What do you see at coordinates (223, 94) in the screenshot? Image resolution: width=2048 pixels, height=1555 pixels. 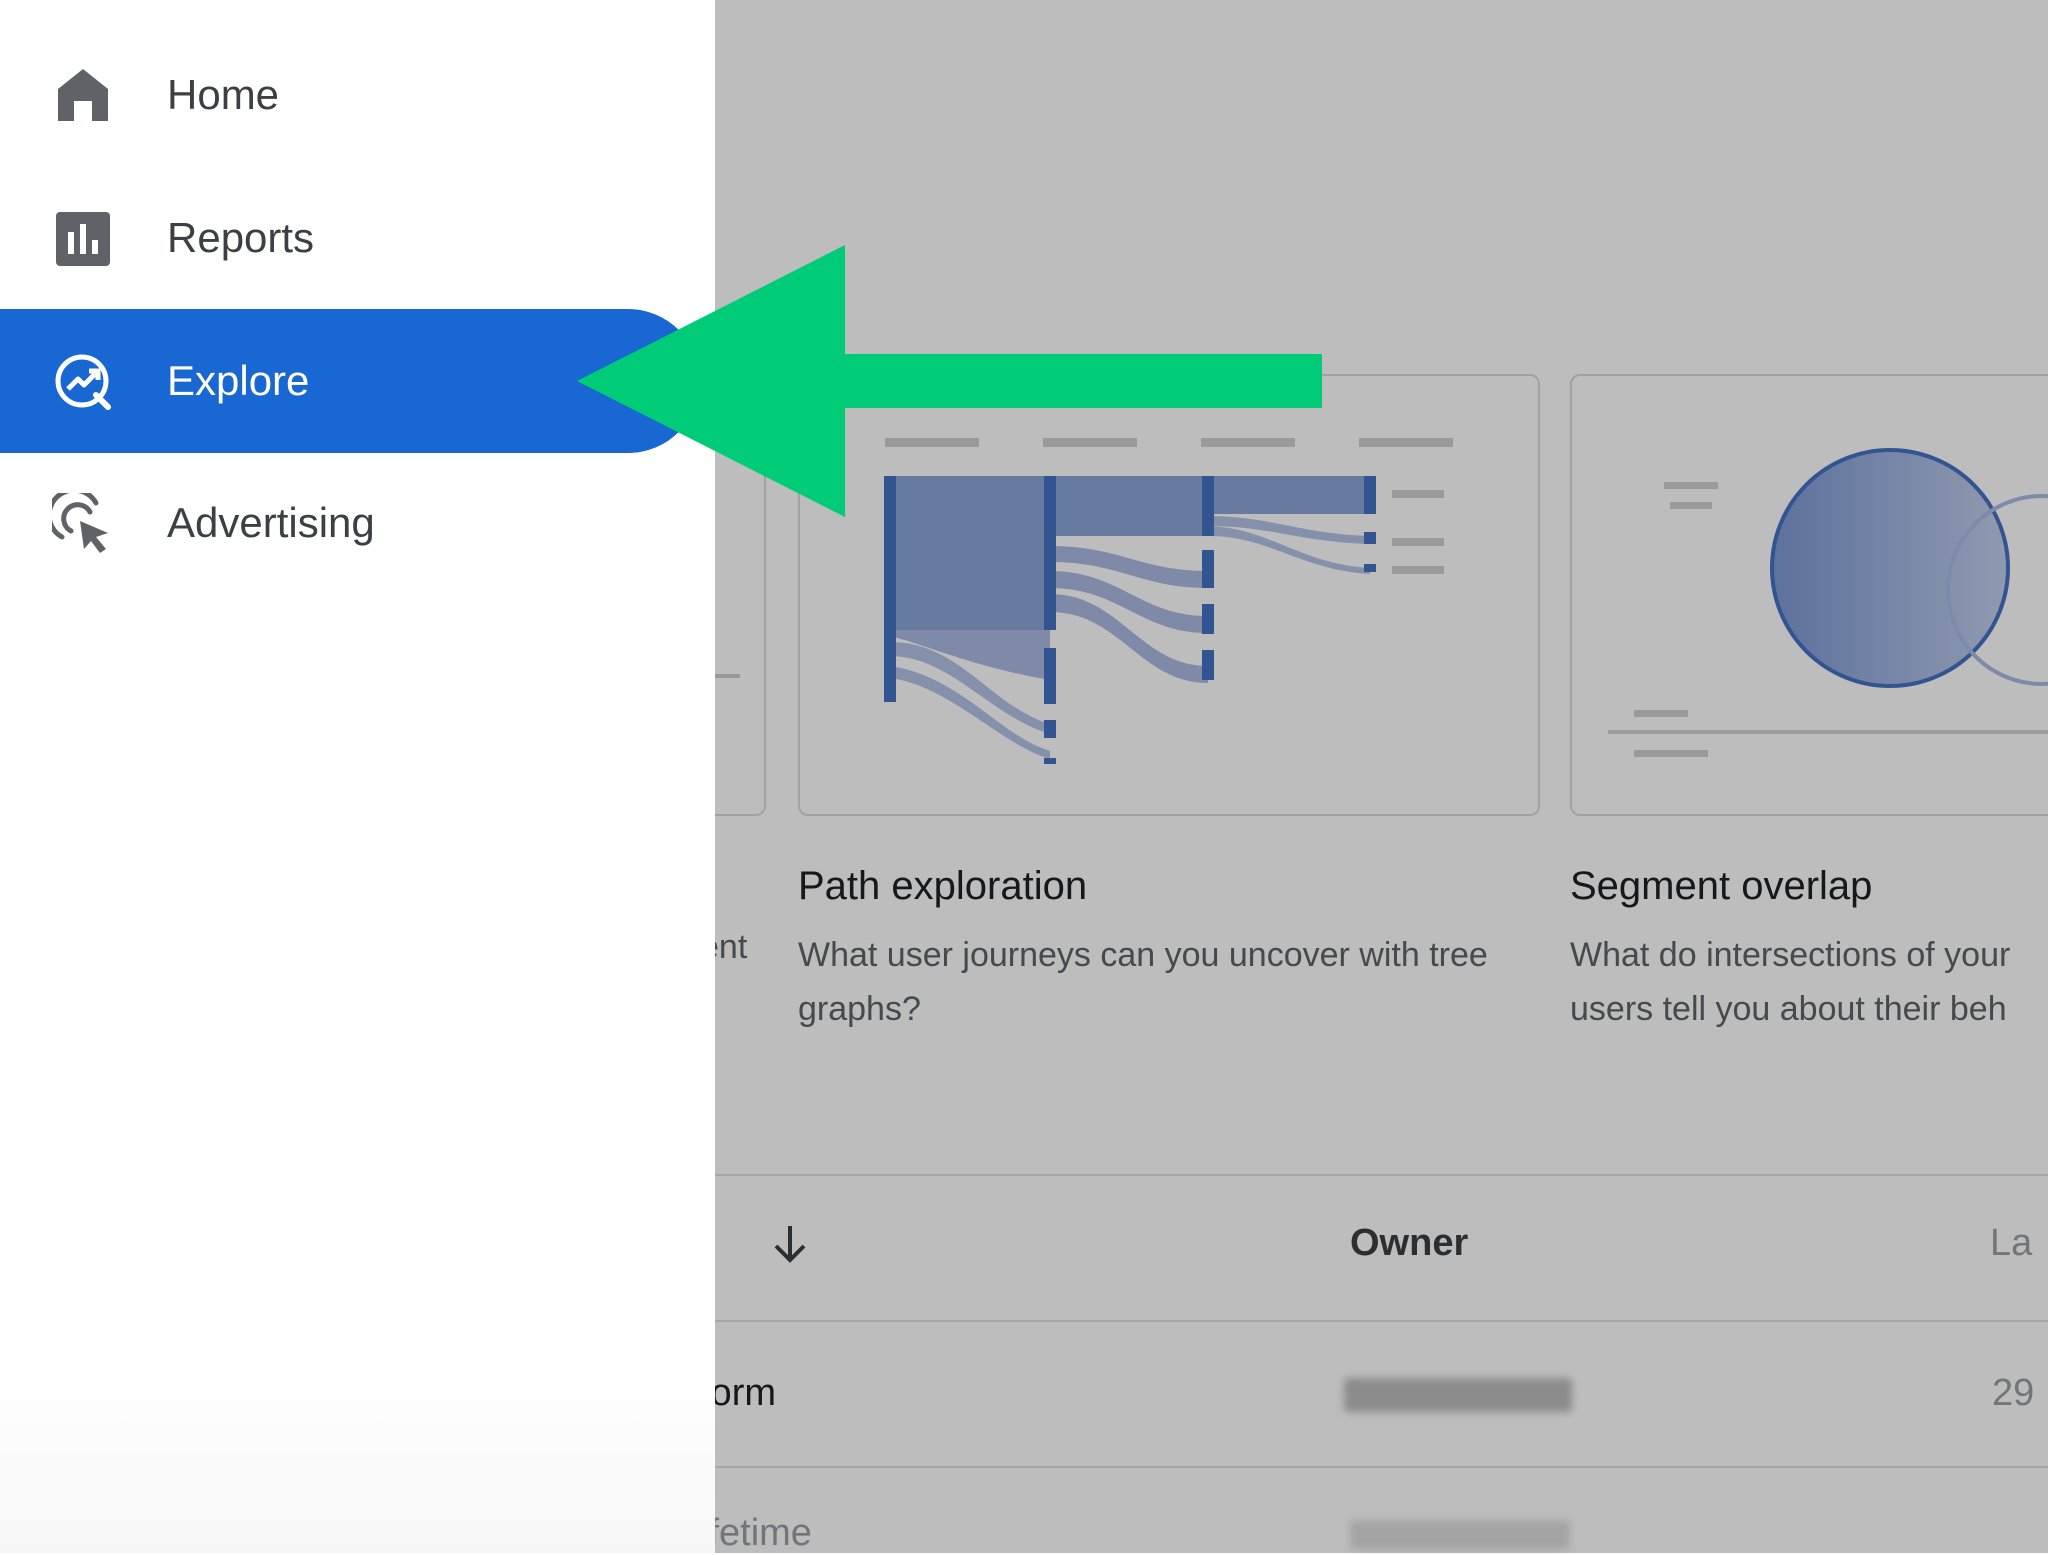 I see `nav-item-label: Home` at bounding box center [223, 94].